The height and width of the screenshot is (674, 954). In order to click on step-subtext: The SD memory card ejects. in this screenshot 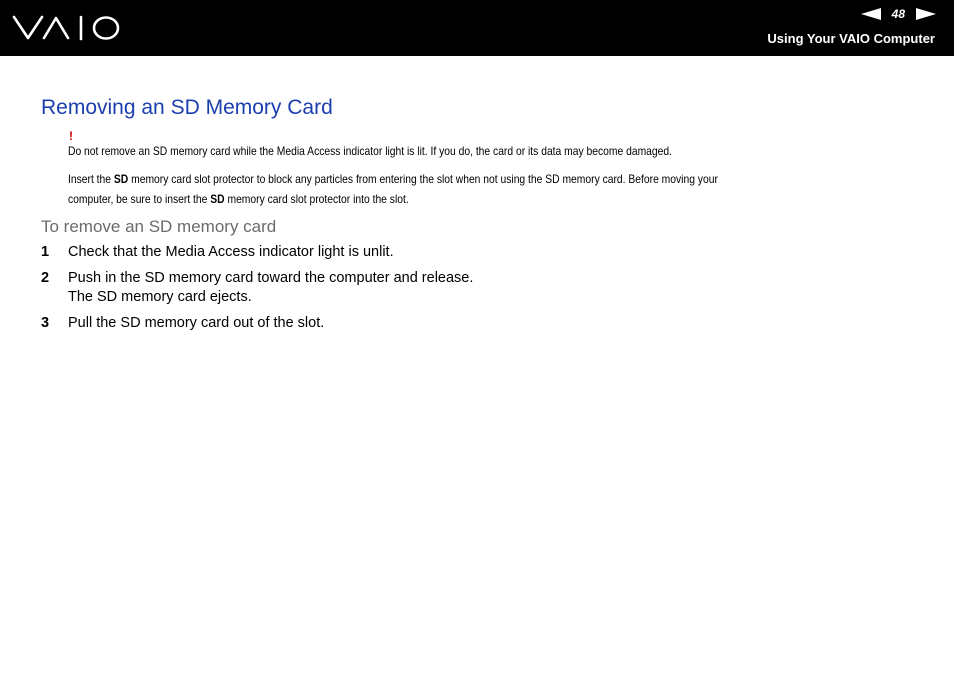, I will do `click(160, 297)`.